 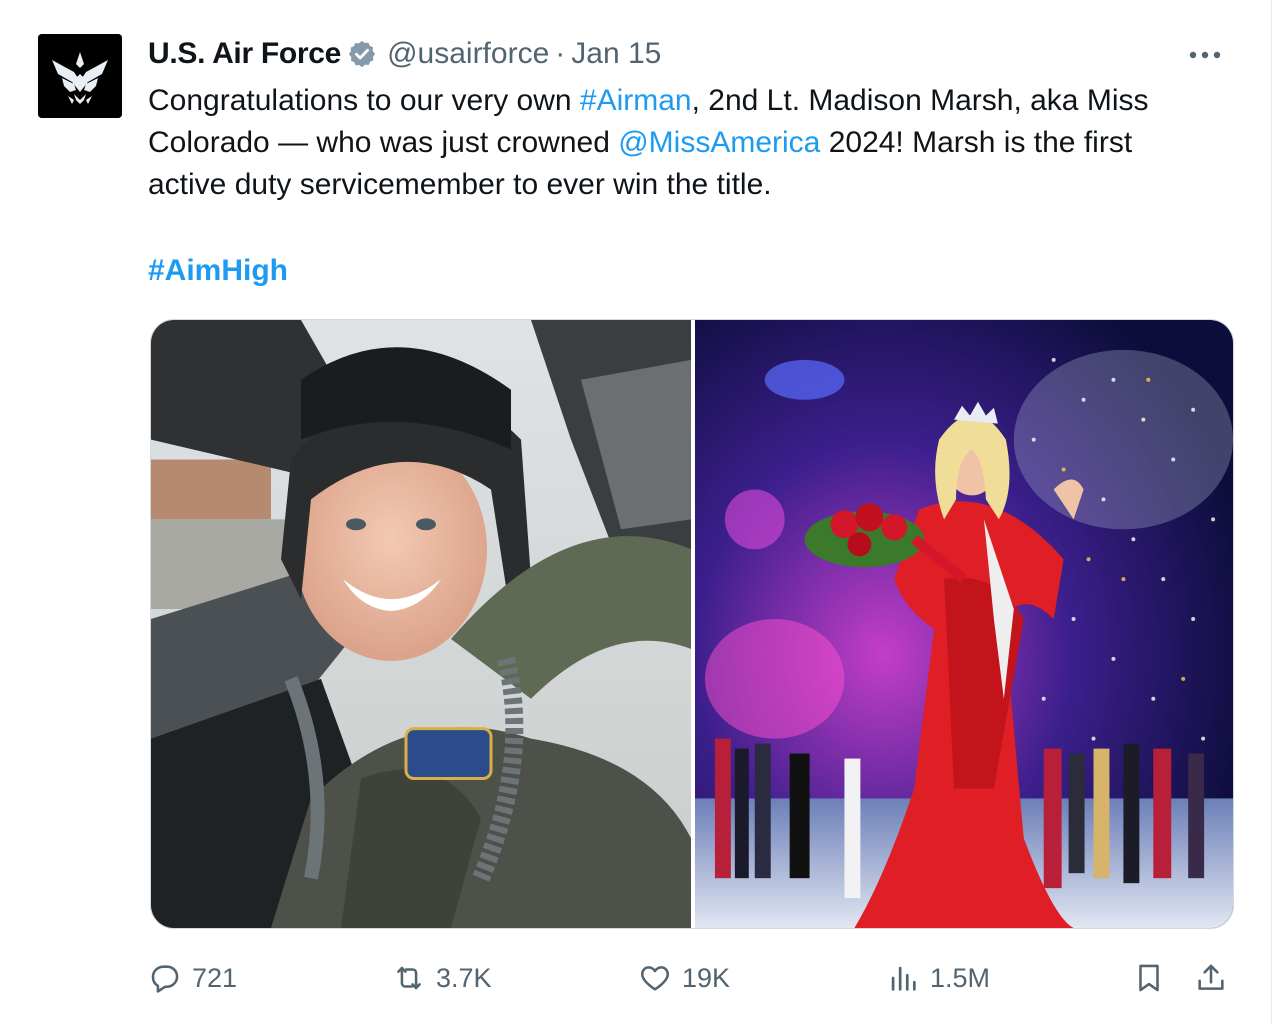 I want to click on share-button, so click(x=1211, y=978).